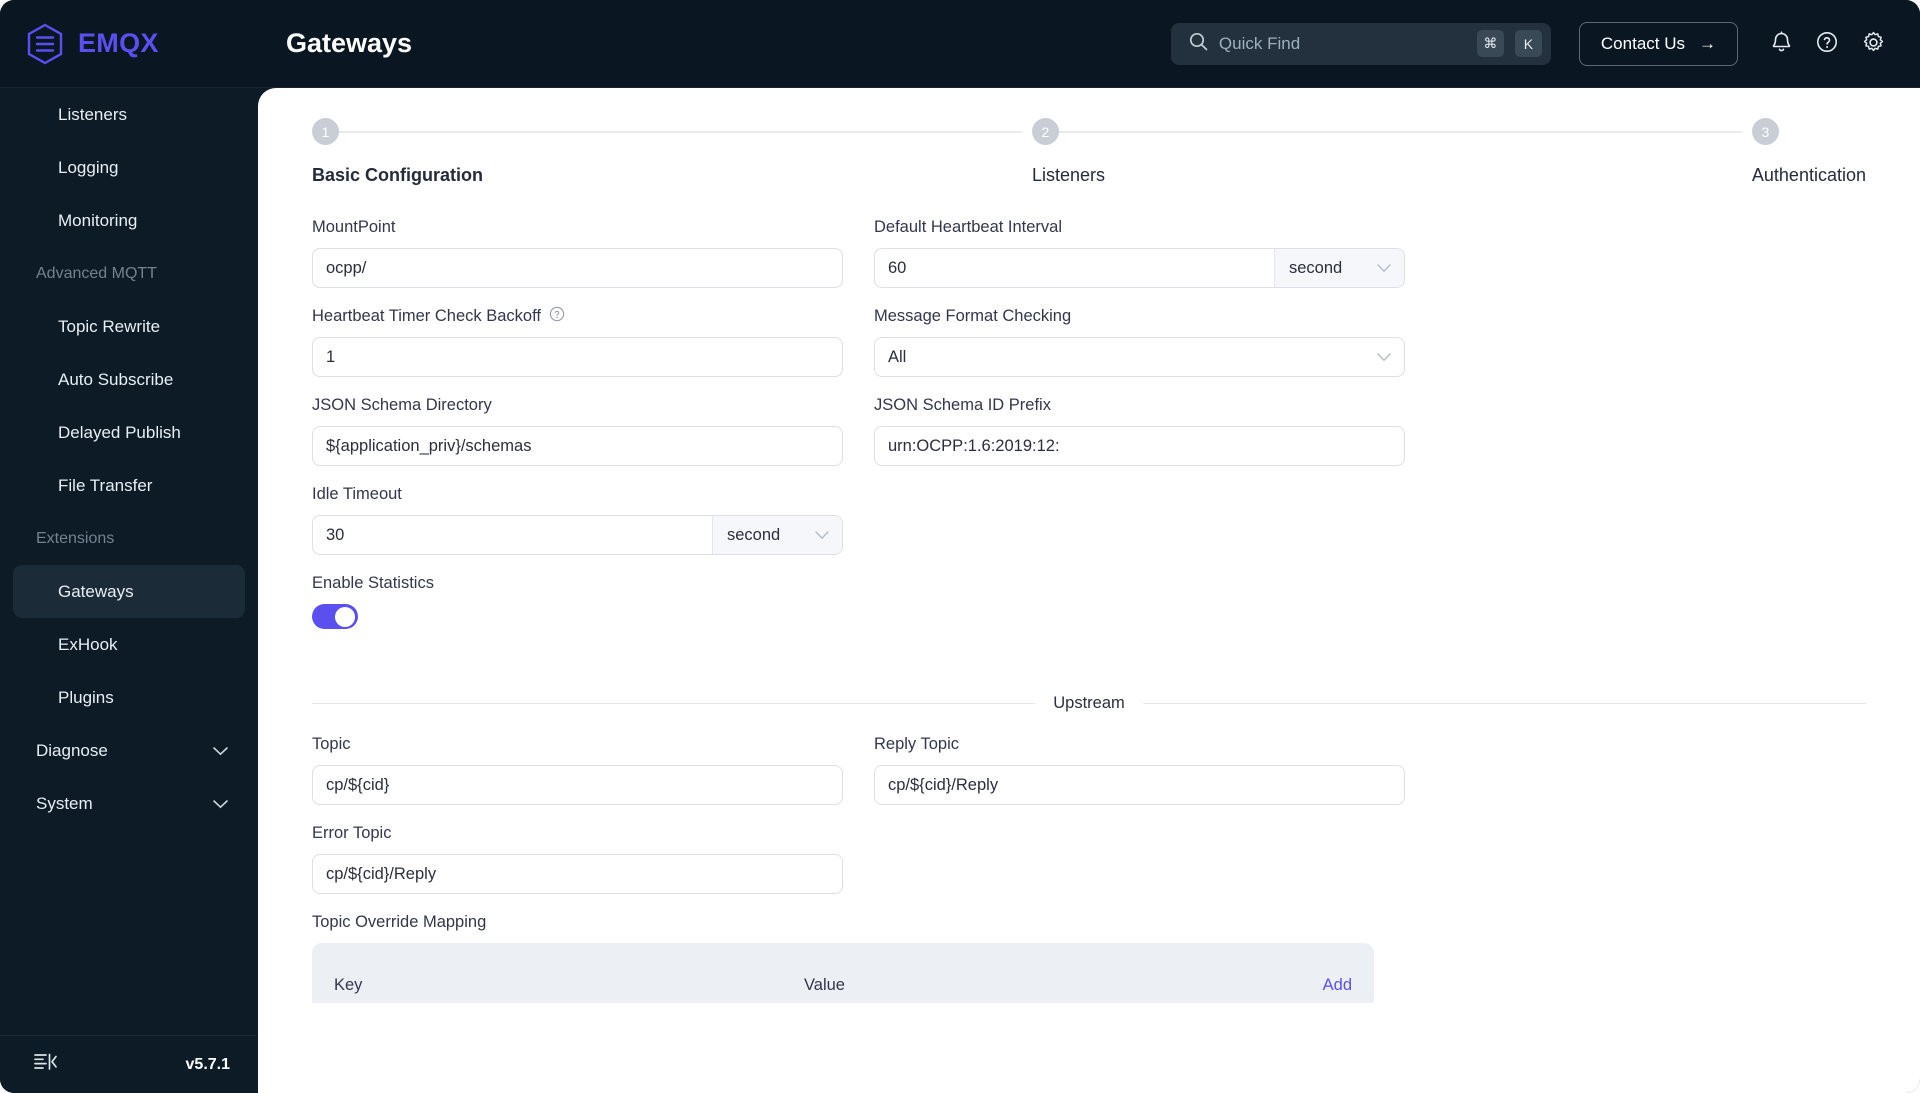 This screenshot has height=1093, width=1920. Describe the element at coordinates (335, 616) in the screenshot. I see `enable-statistics-toggle` at that location.